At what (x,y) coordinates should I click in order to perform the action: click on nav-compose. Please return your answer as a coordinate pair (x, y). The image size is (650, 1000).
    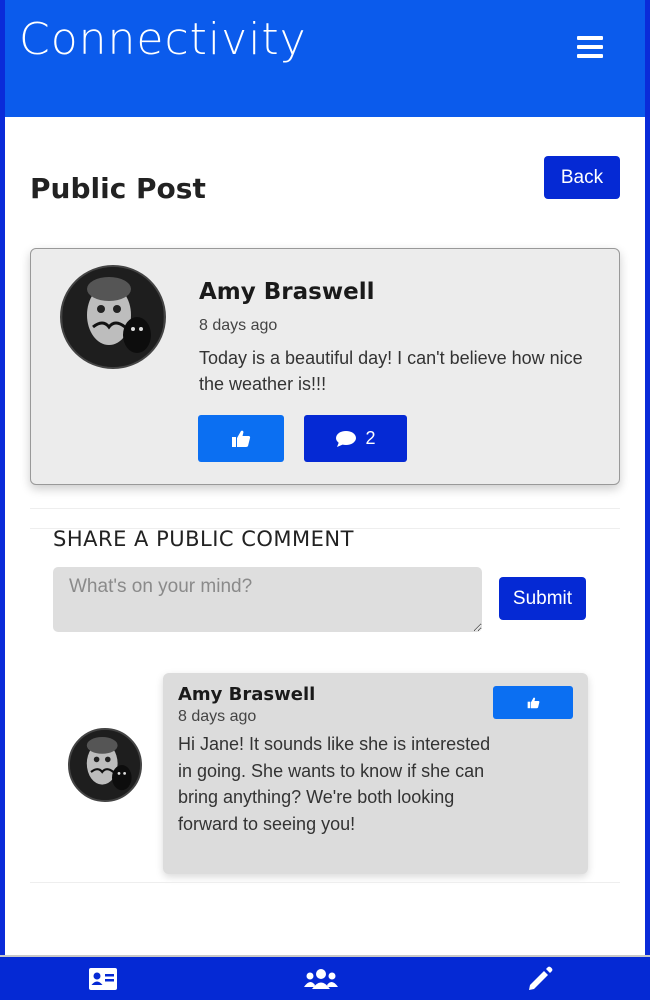
    Looking at the image, I should click on (540, 979).